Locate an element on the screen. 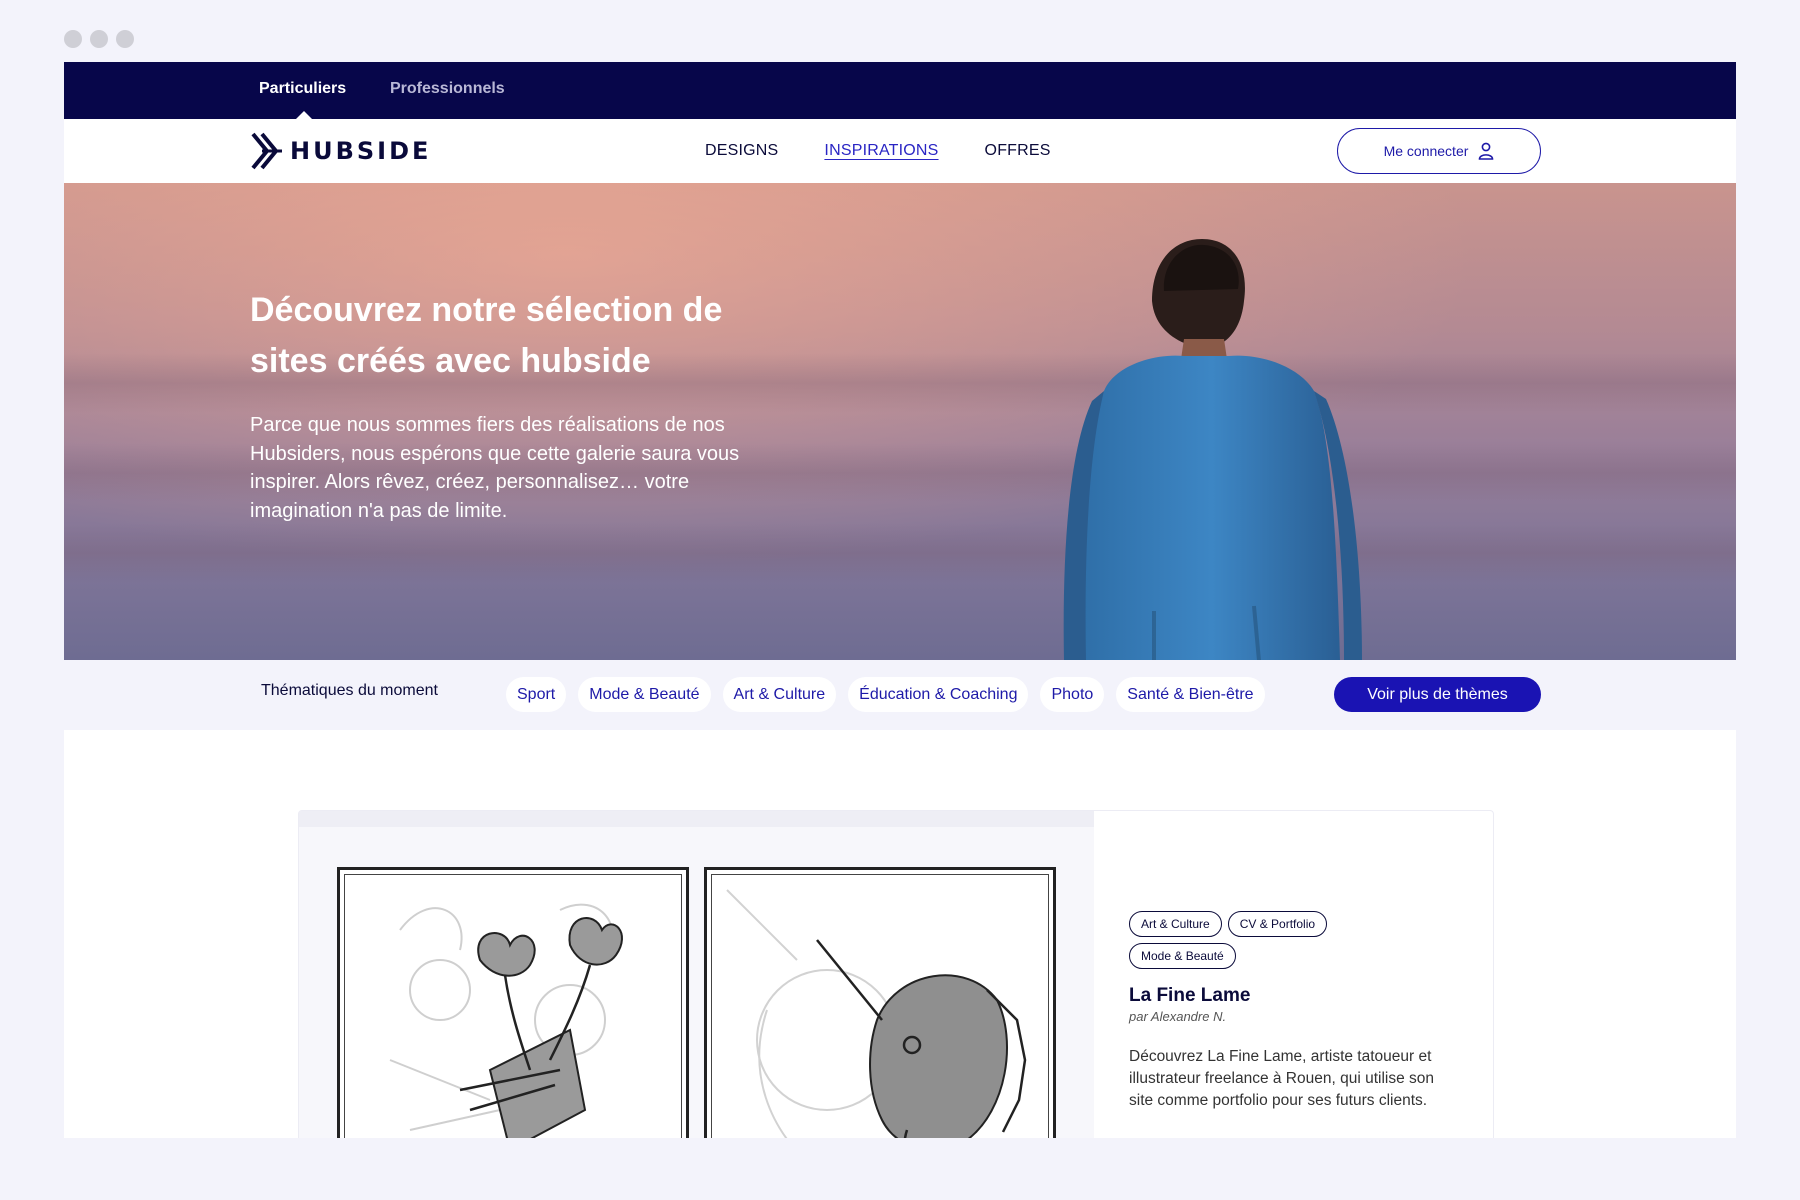 This screenshot has width=1800, height=1200. login-button: Me connecter is located at coordinates (1439, 151).